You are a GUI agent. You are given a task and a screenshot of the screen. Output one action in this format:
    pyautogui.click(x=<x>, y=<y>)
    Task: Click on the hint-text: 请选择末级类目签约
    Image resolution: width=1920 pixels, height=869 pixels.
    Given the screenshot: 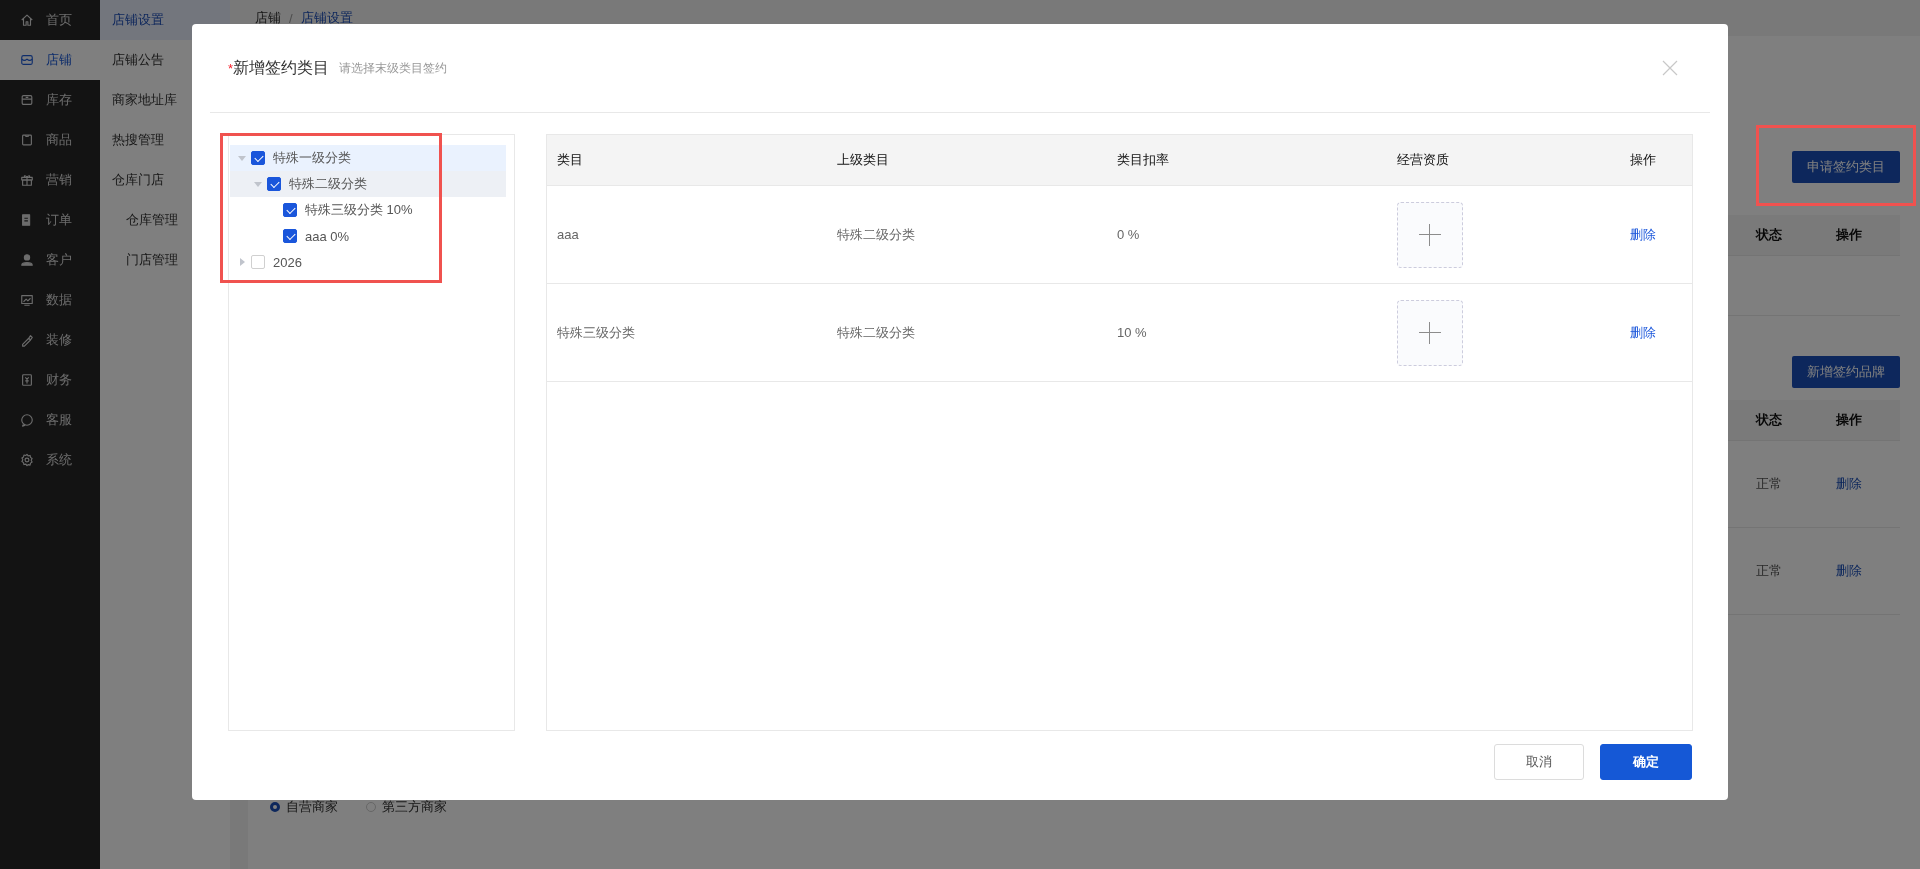 What is the action you would take?
    pyautogui.click(x=393, y=68)
    